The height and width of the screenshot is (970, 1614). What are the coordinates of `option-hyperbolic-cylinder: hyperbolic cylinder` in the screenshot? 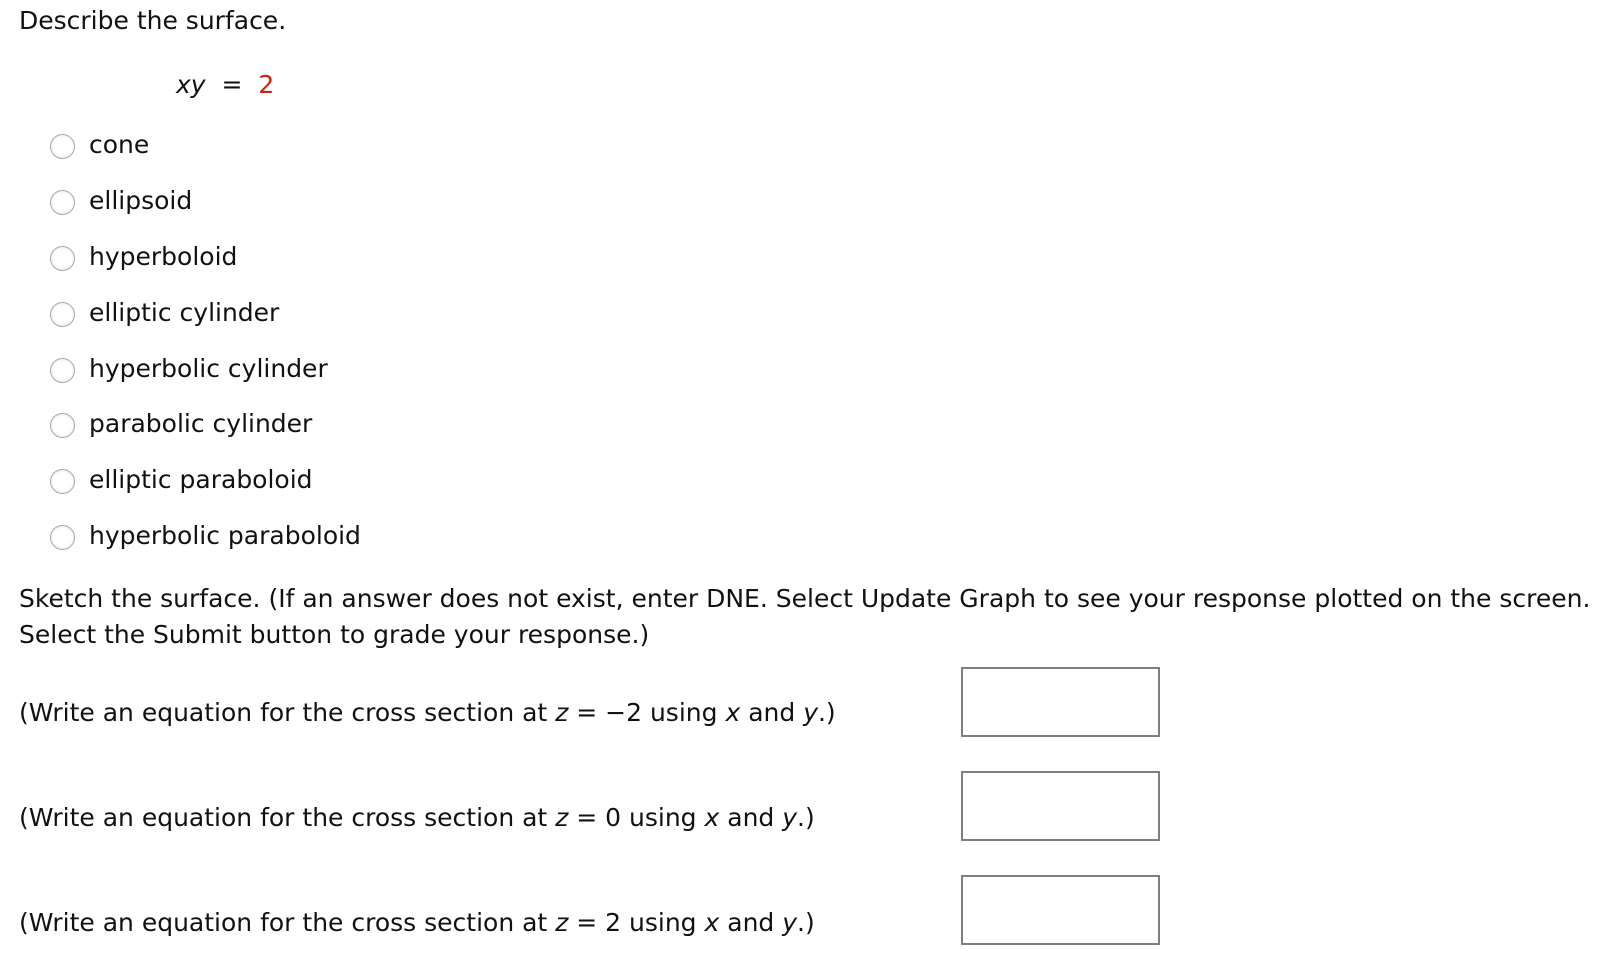 It's located at (189, 368).